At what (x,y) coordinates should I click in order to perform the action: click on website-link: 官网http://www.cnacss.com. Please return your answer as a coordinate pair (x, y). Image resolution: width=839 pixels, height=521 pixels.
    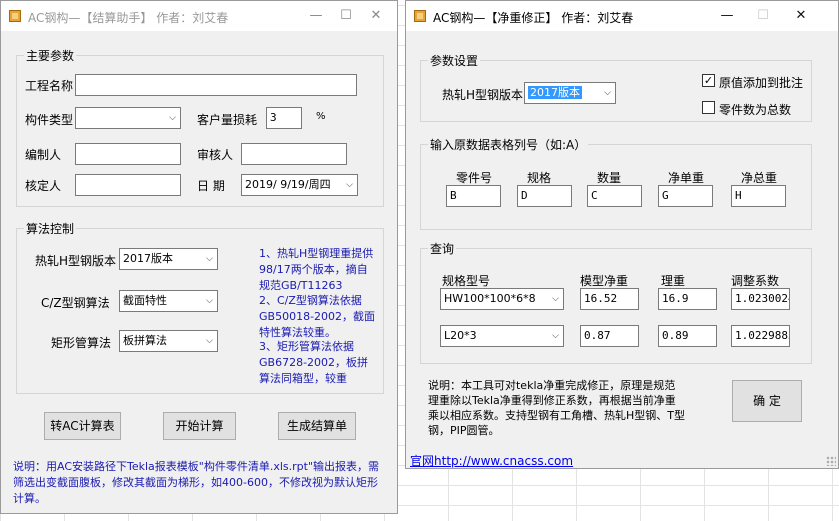
    Looking at the image, I should click on (491, 460).